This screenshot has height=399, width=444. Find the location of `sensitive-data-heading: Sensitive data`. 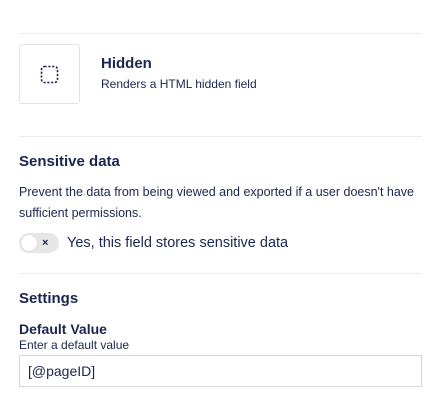

sensitive-data-heading: Sensitive data is located at coordinates (69, 161).